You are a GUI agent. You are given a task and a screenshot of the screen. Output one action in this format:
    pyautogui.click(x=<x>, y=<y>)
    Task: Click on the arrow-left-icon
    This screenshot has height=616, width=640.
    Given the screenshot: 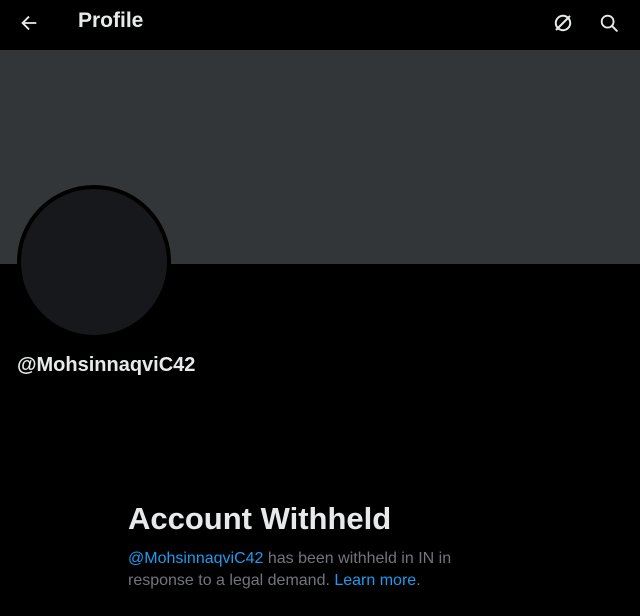 What is the action you would take?
    pyautogui.click(x=29, y=23)
    